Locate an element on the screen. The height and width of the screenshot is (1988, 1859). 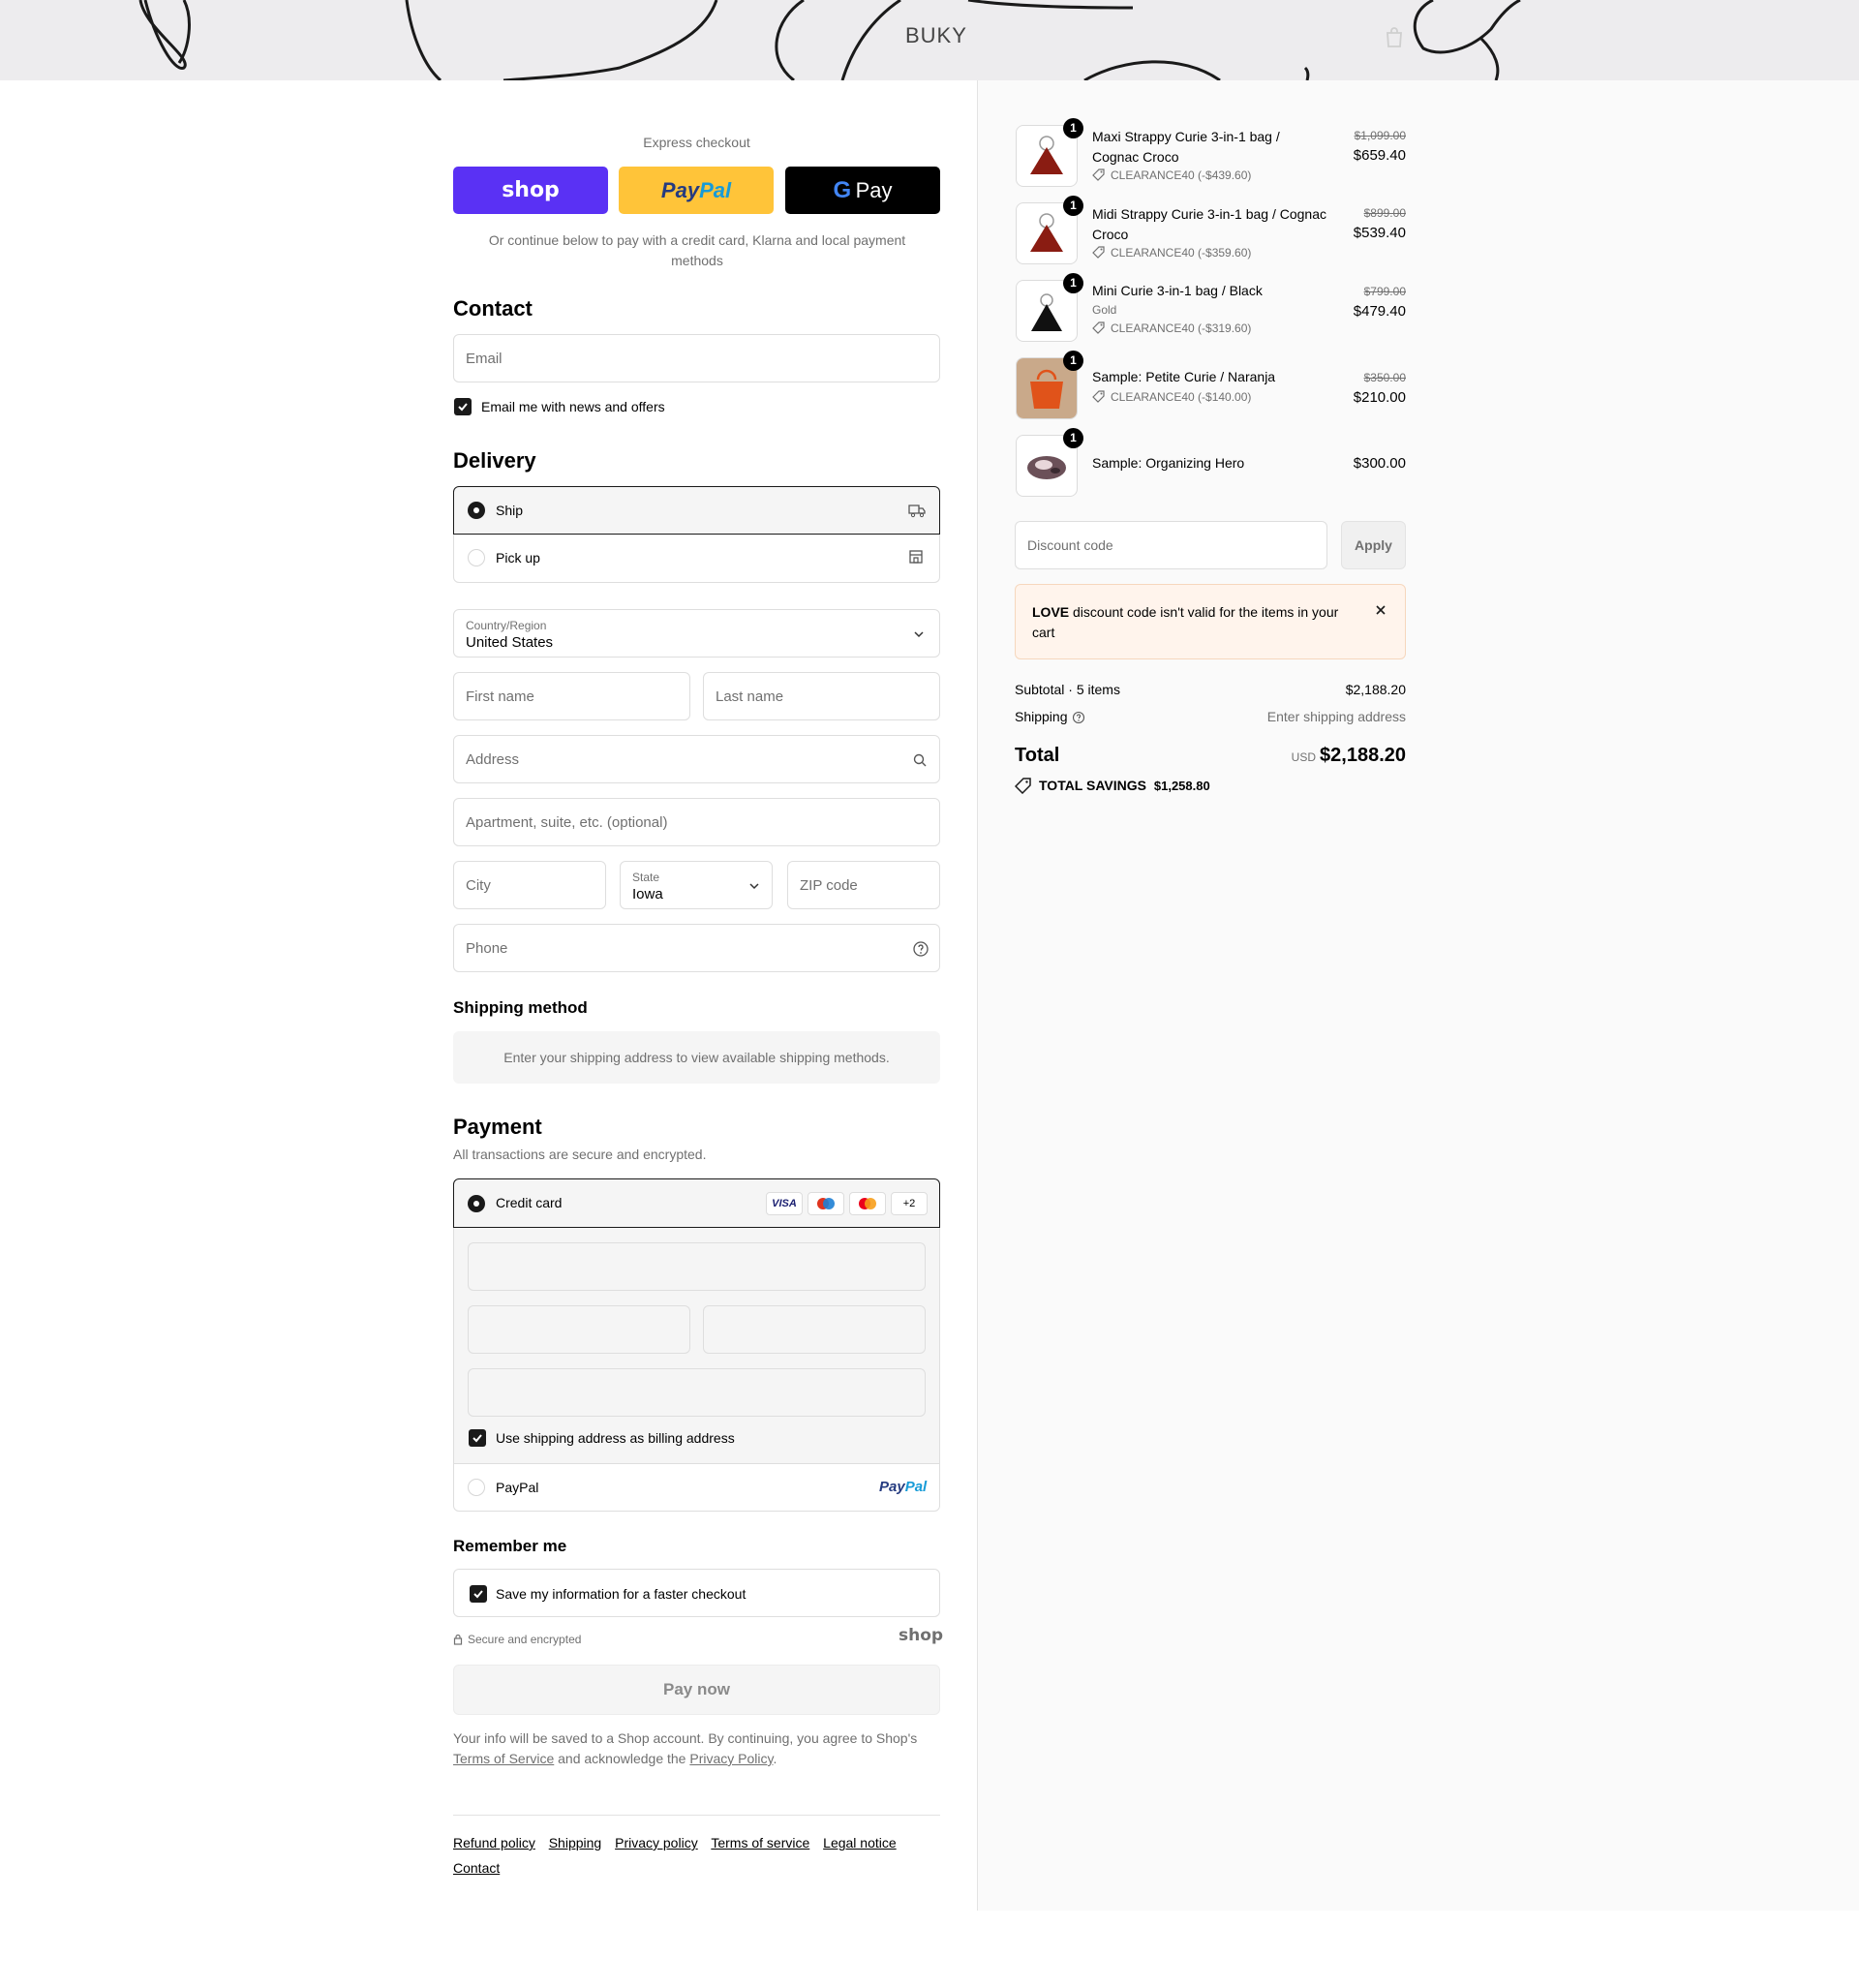
item-discount: CLEARANCE40 (-$359.60) is located at coordinates (1181, 253).